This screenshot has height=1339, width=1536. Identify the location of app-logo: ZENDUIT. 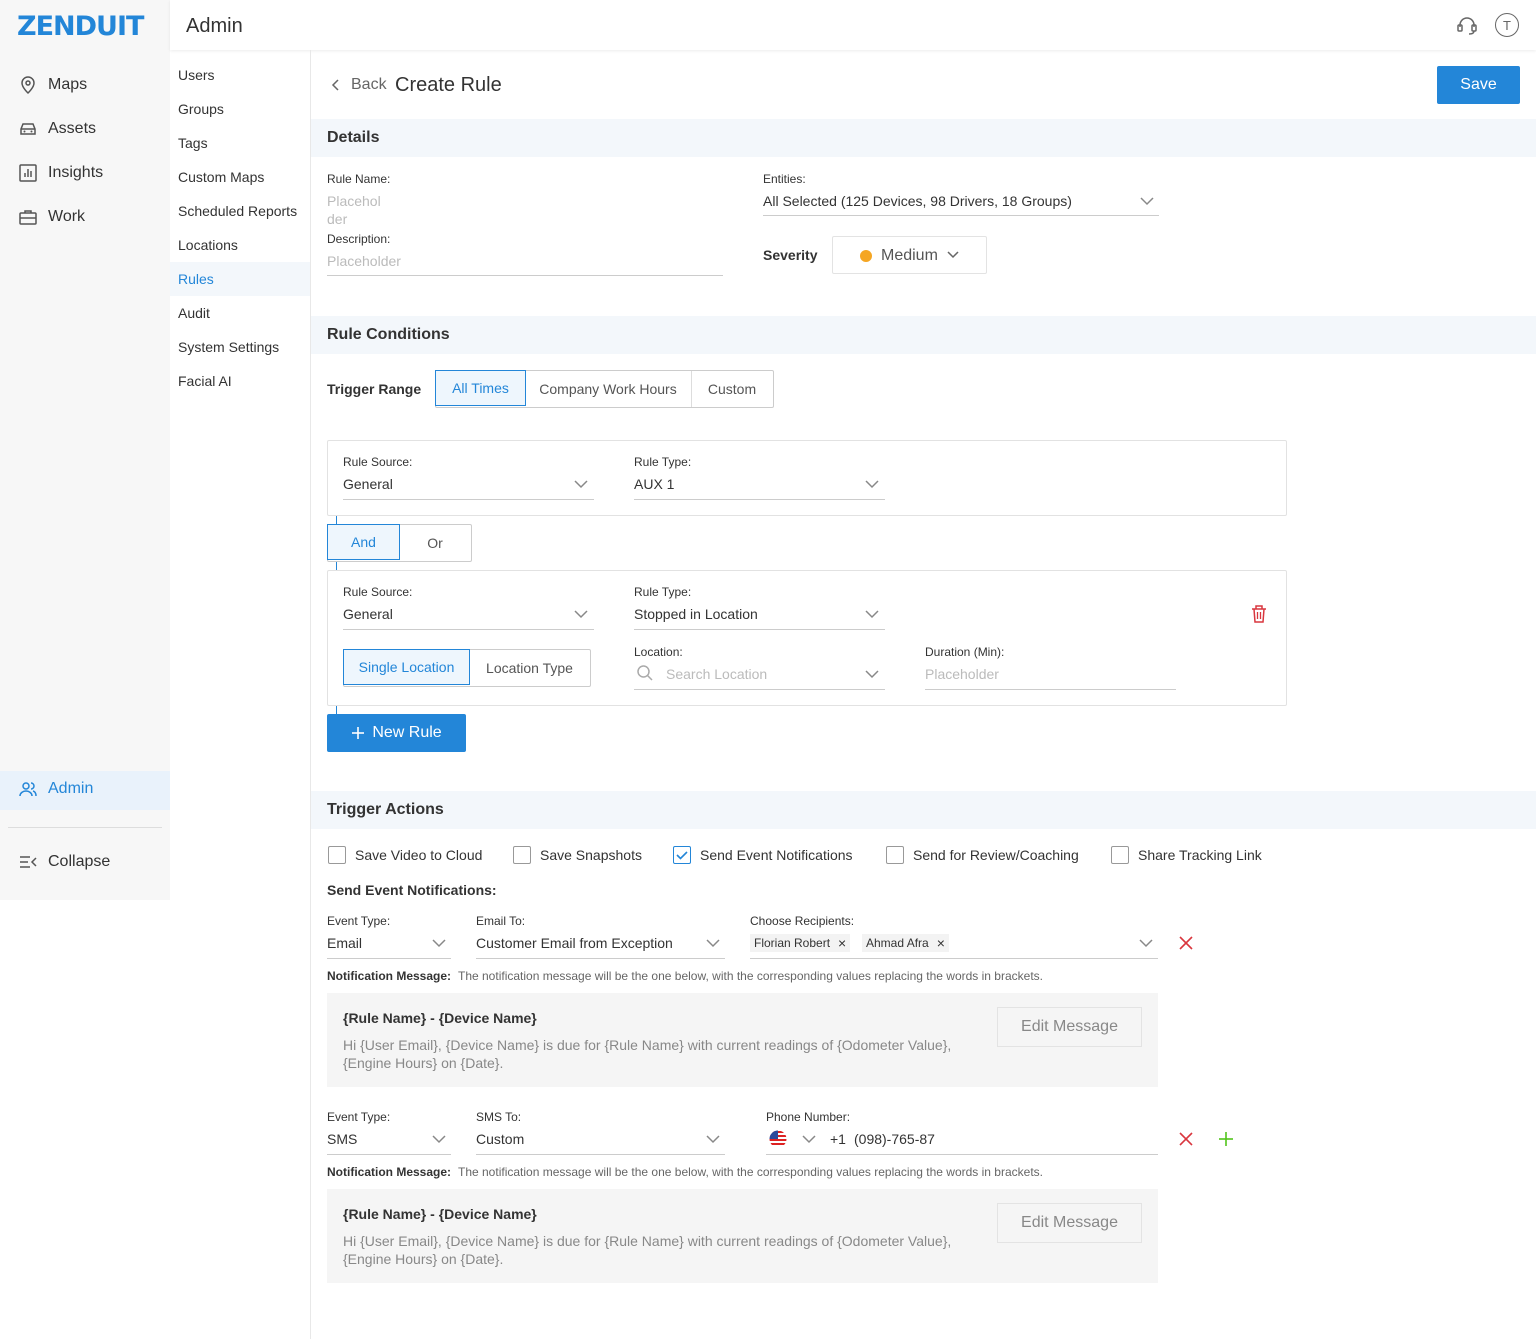
(80, 26).